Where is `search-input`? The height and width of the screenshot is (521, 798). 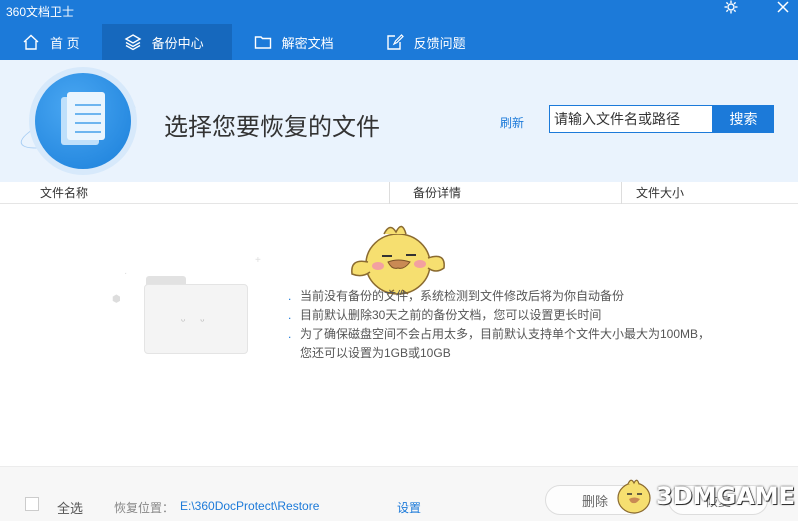
search-input is located at coordinates (631, 119).